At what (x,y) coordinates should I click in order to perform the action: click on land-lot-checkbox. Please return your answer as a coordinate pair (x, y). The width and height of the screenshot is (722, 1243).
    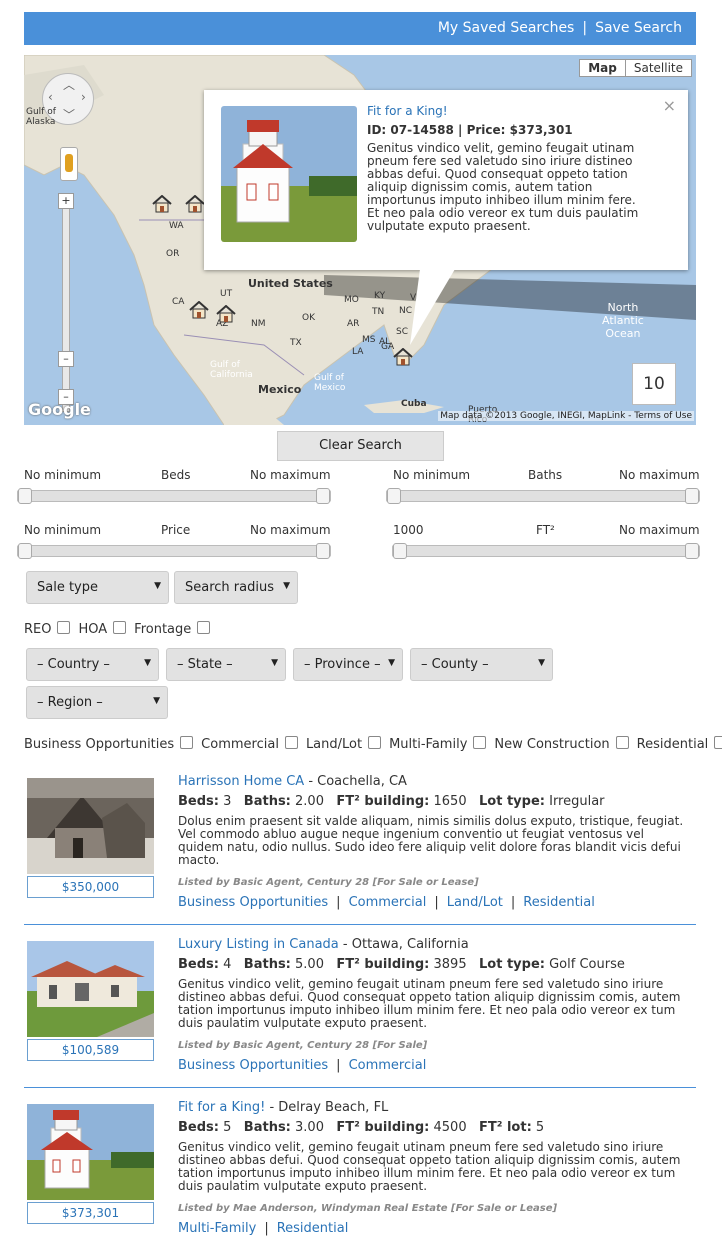
    Looking at the image, I should click on (375, 742).